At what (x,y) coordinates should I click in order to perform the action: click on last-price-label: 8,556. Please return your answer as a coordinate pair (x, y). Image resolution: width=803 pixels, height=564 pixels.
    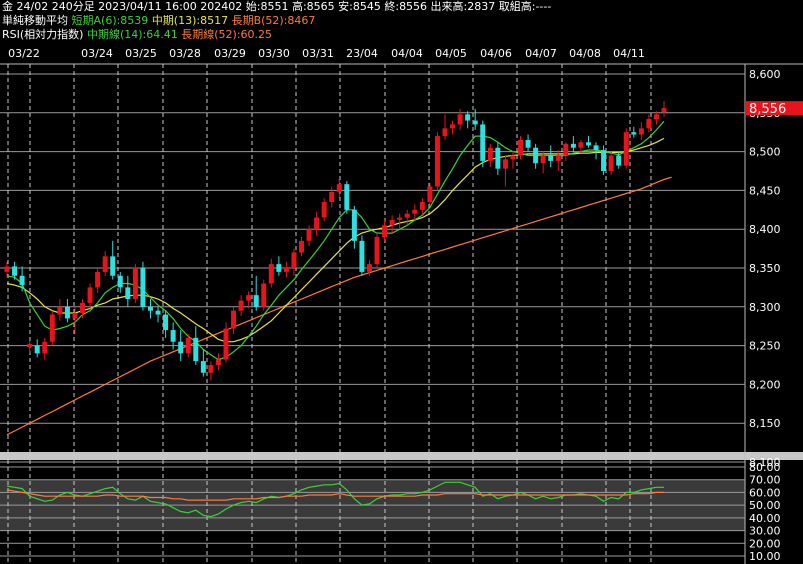
    Looking at the image, I should click on (767, 109).